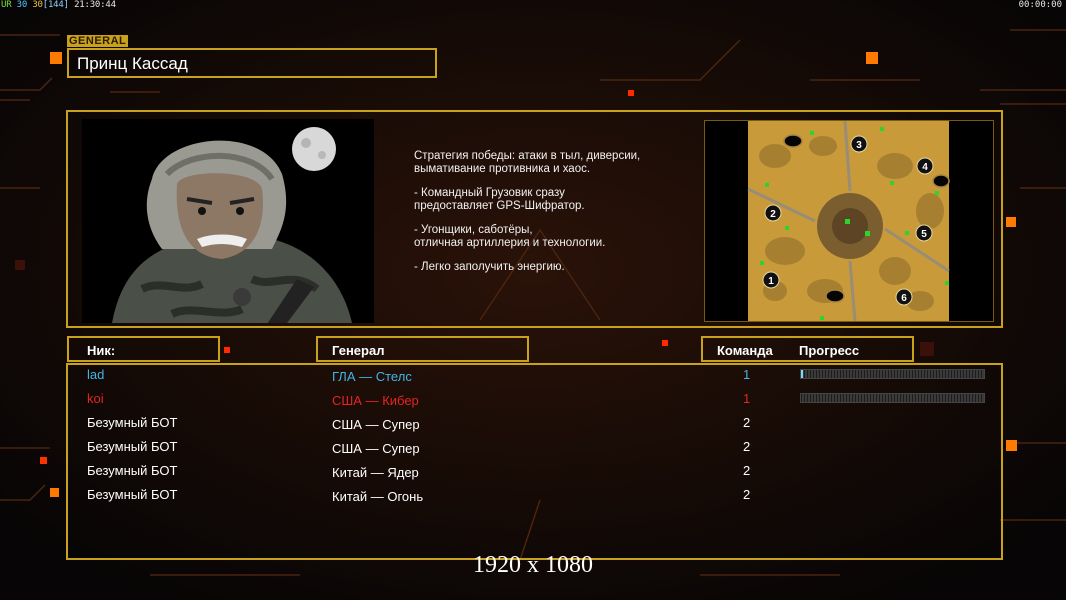  I want to click on general-section-tag: GENERAL, so click(98, 41).